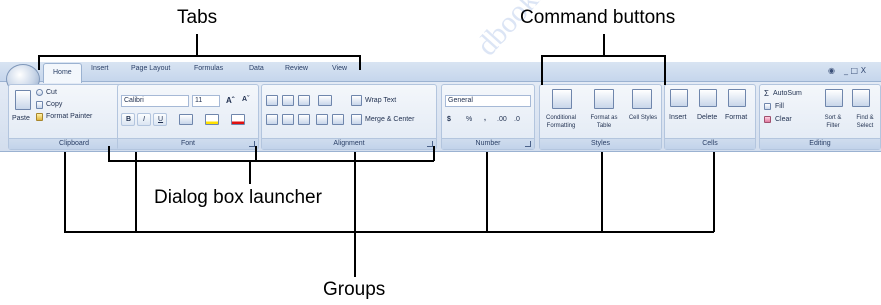  I want to click on cut-button: Cut, so click(51, 92).